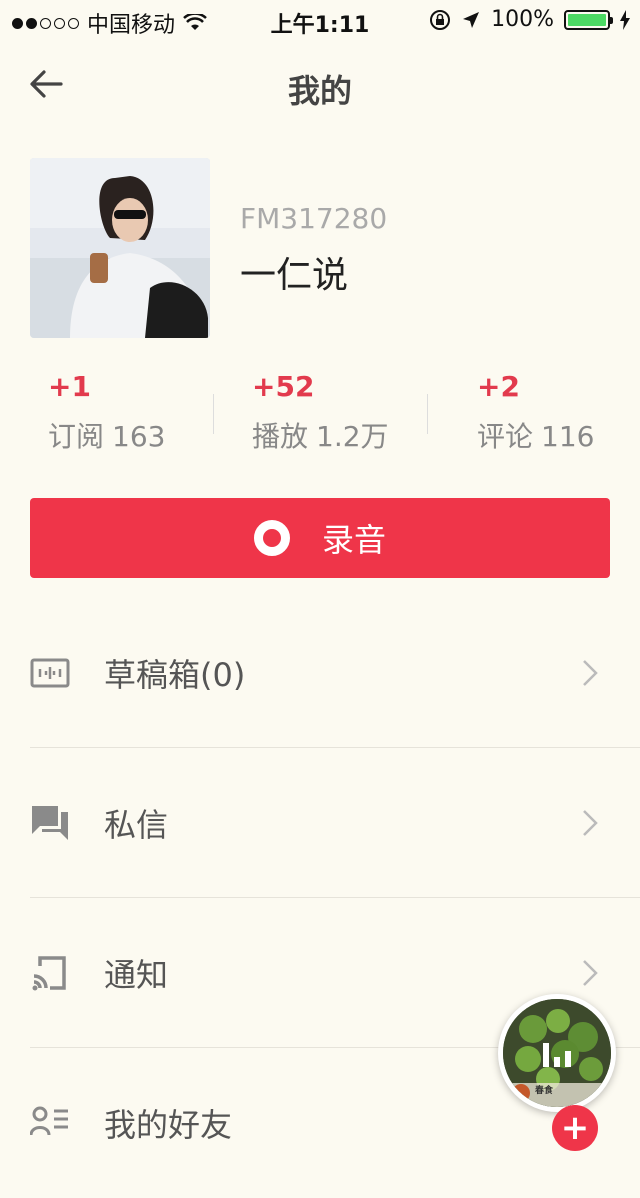  What do you see at coordinates (175, 675) in the screenshot?
I see `menu-label: 草稿箱(0)` at bounding box center [175, 675].